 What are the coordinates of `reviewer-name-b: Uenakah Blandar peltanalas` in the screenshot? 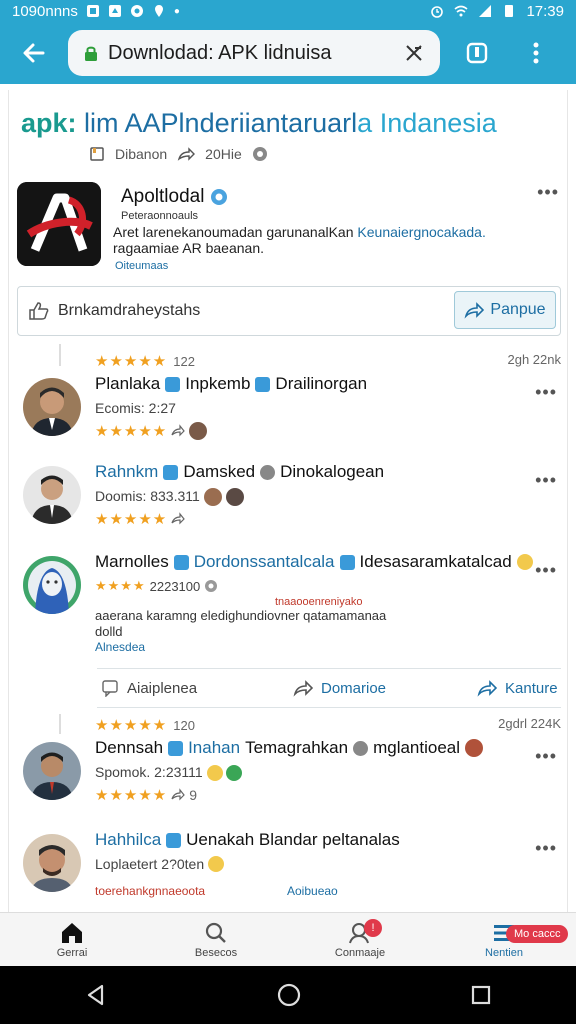 It's located at (293, 840).